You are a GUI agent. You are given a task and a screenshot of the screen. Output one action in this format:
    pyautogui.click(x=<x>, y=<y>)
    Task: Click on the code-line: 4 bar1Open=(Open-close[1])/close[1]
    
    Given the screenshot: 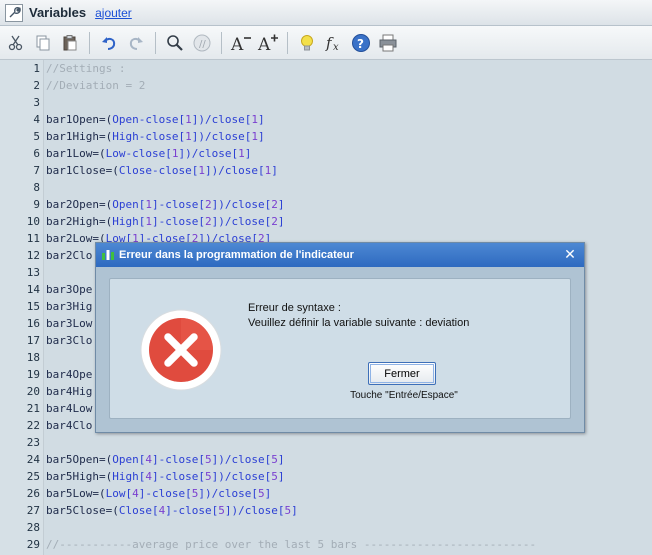 What is the action you would take?
    pyautogui.click(x=326, y=119)
    